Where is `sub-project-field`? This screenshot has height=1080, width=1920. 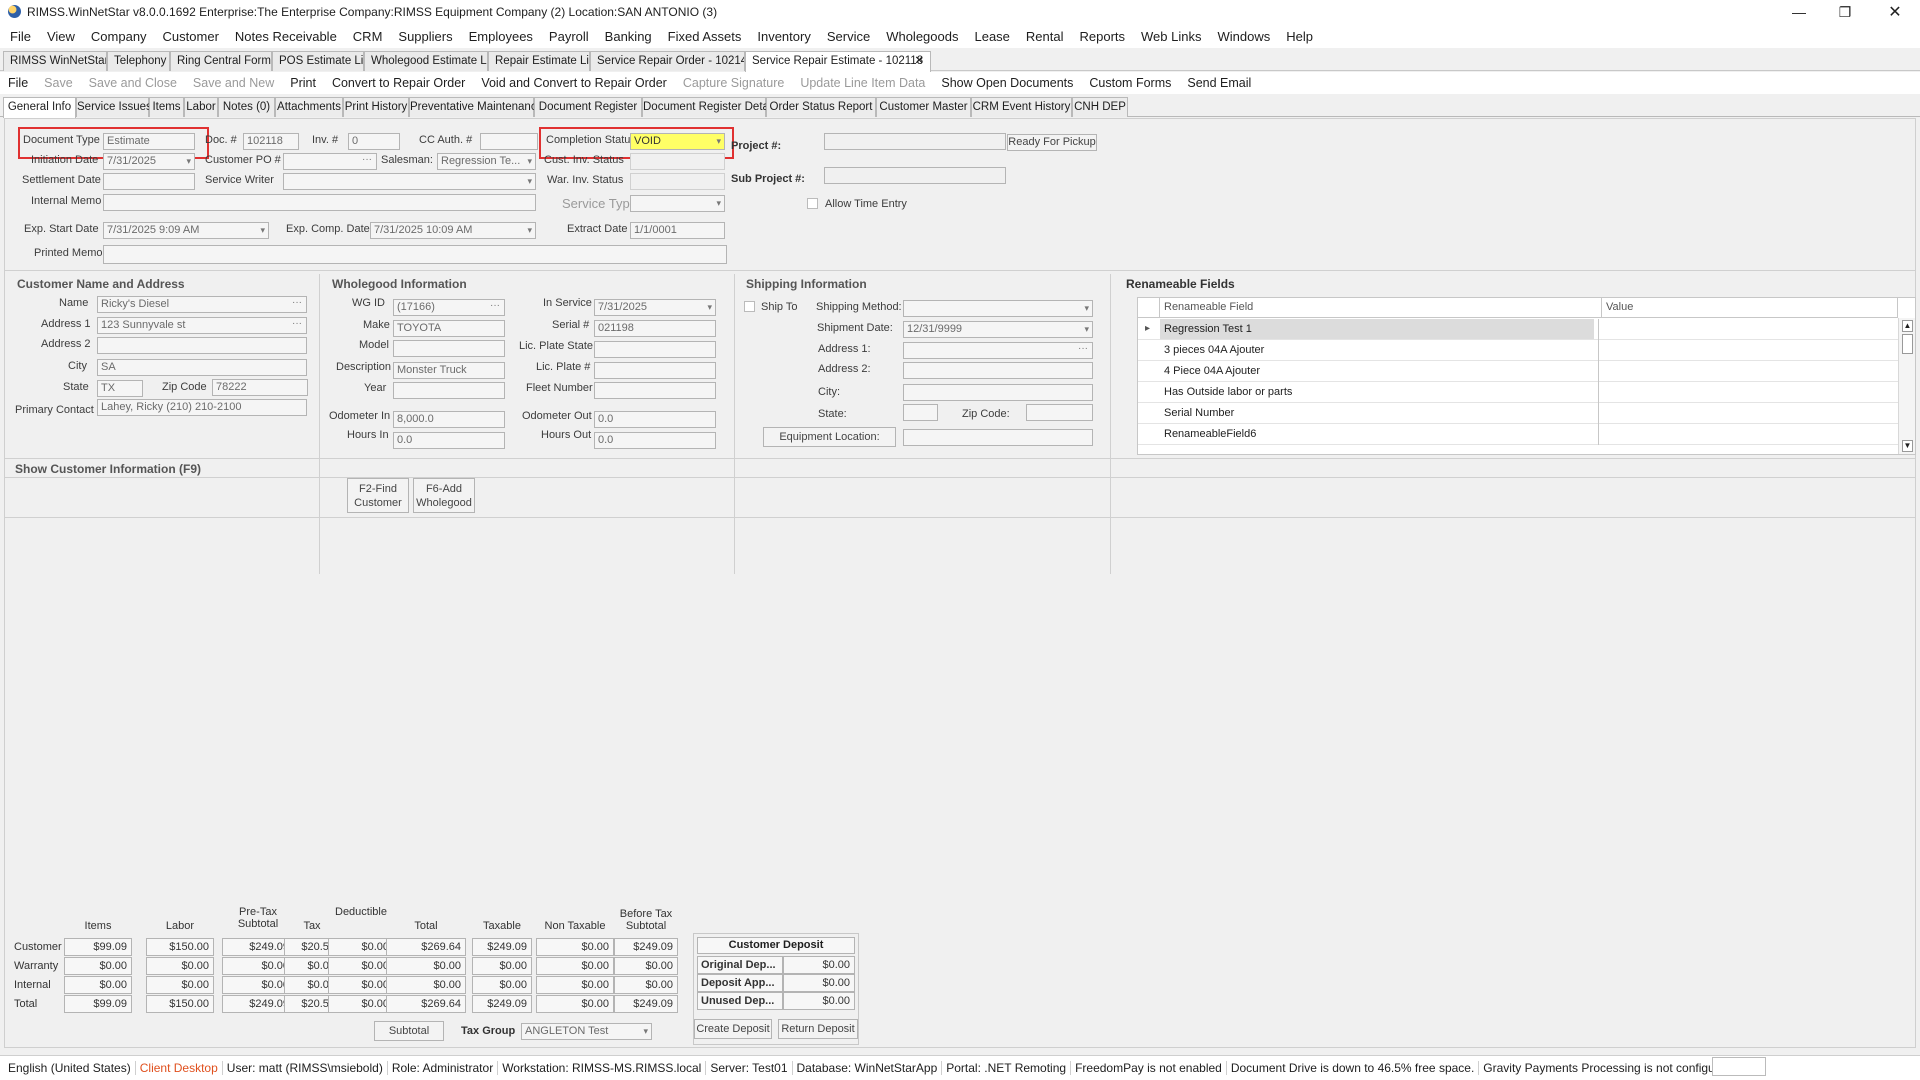 sub-project-field is located at coordinates (915, 175).